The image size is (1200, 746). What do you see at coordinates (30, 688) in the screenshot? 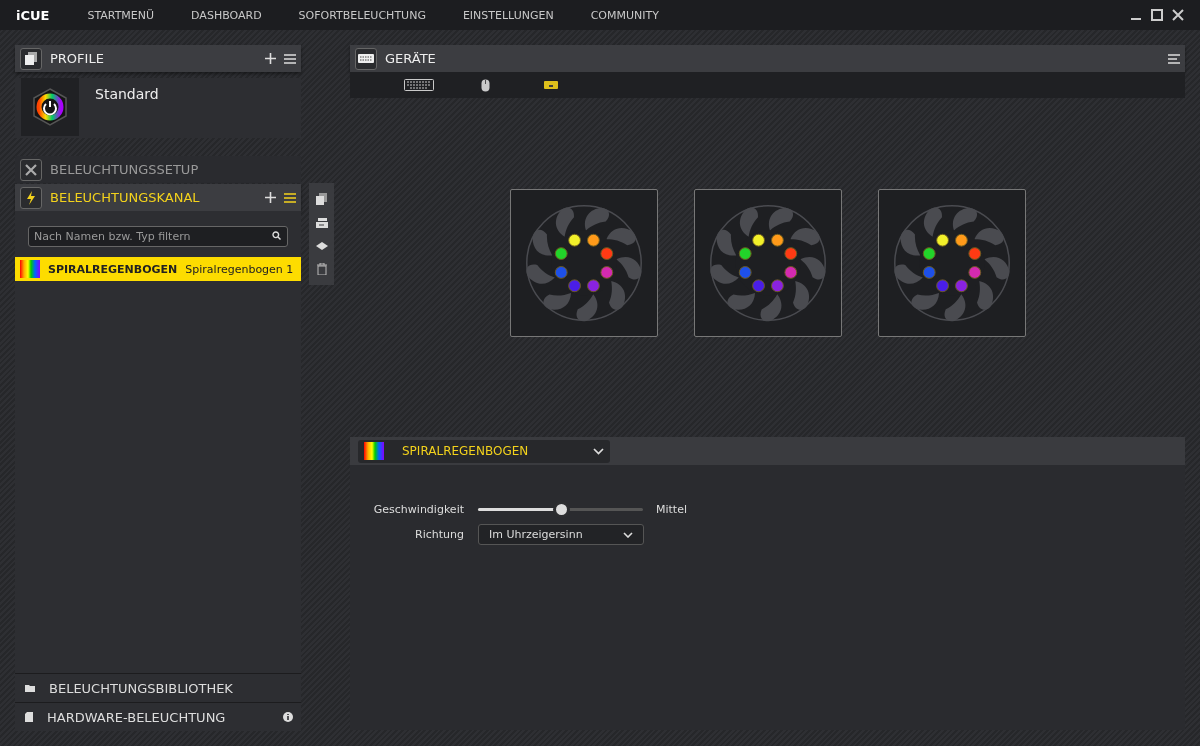
I see `folder-icon` at bounding box center [30, 688].